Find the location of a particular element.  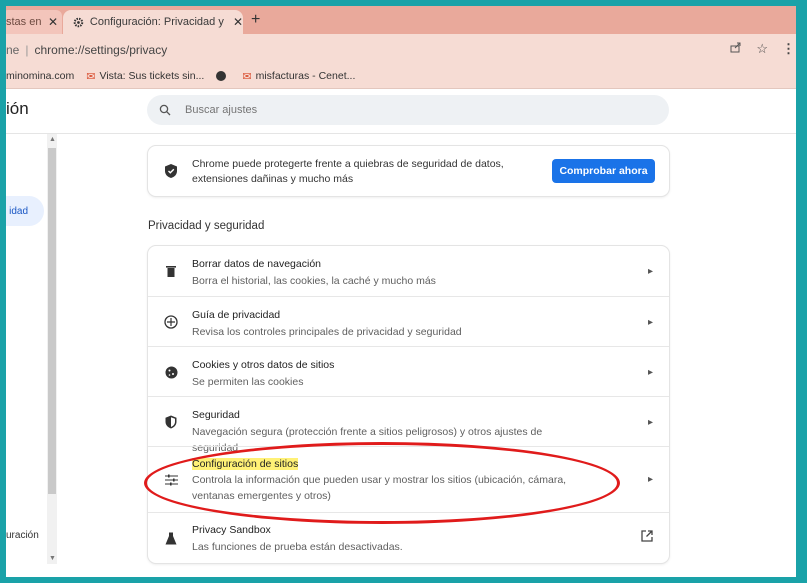

bookmark-globe is located at coordinates (223, 76).